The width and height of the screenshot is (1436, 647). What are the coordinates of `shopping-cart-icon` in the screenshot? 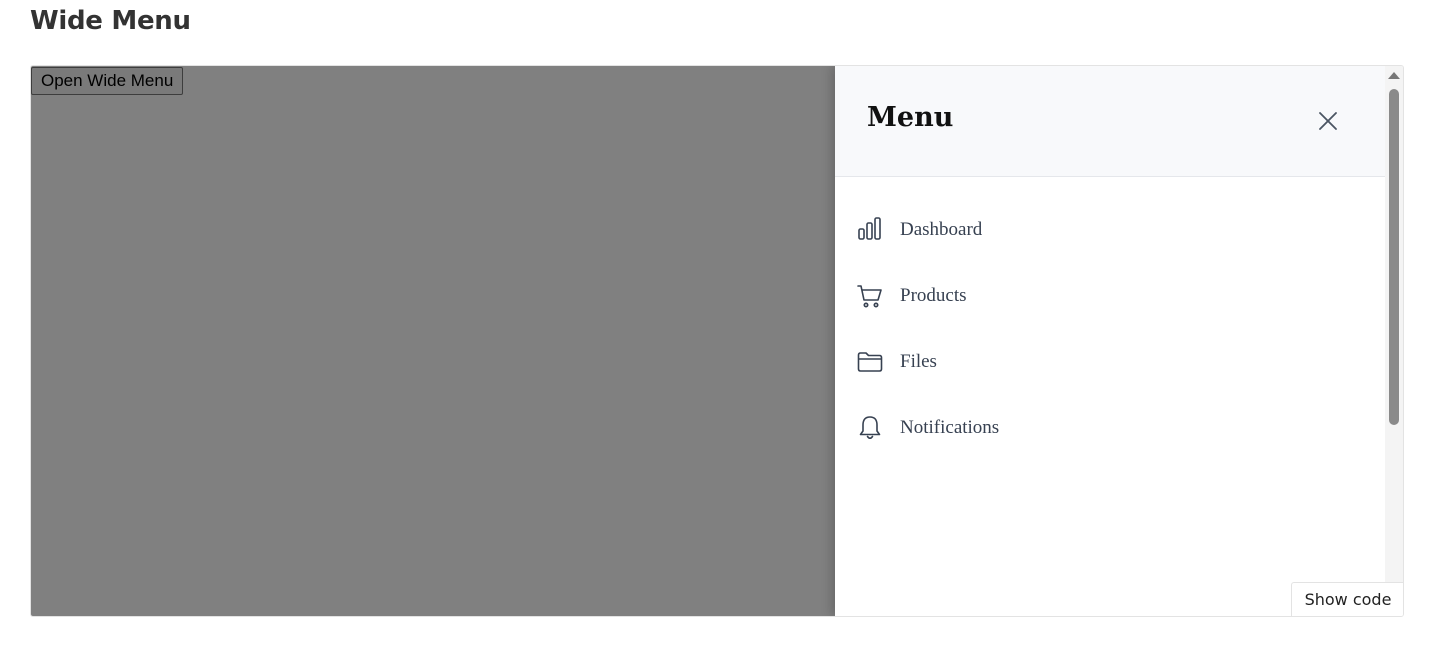 It's located at (869, 296).